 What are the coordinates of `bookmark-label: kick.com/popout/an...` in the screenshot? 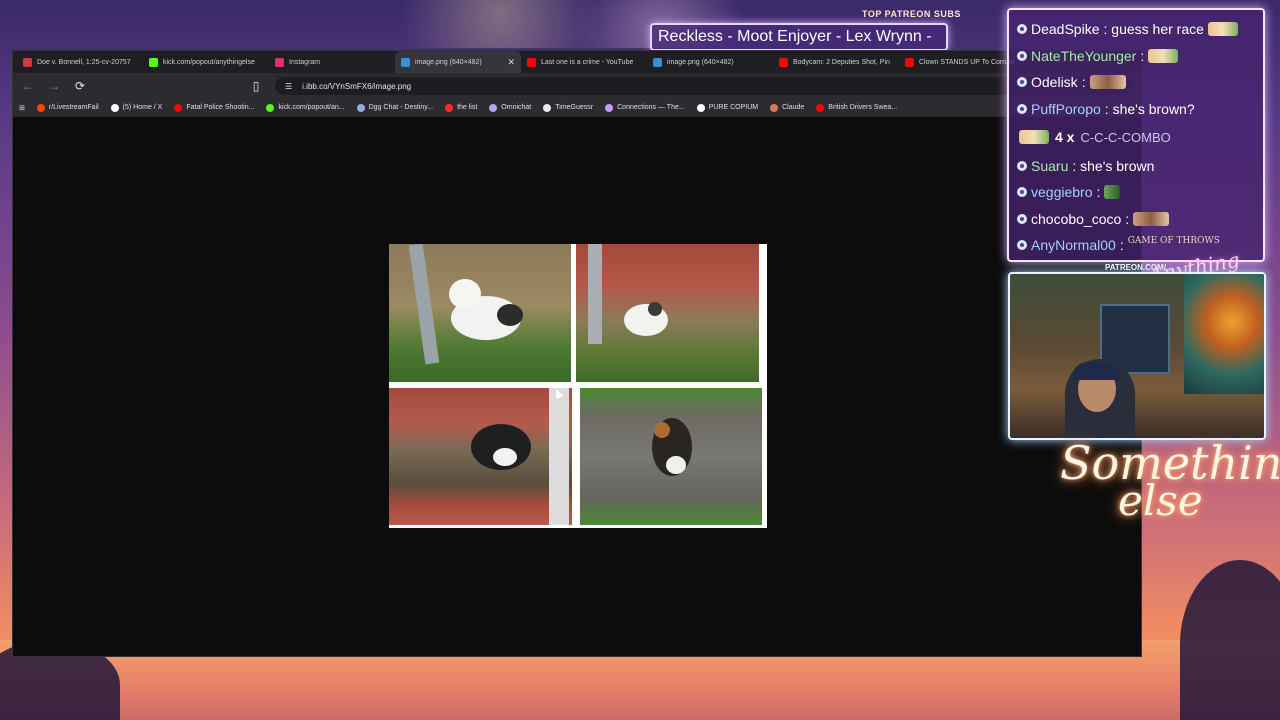 It's located at (311, 107).